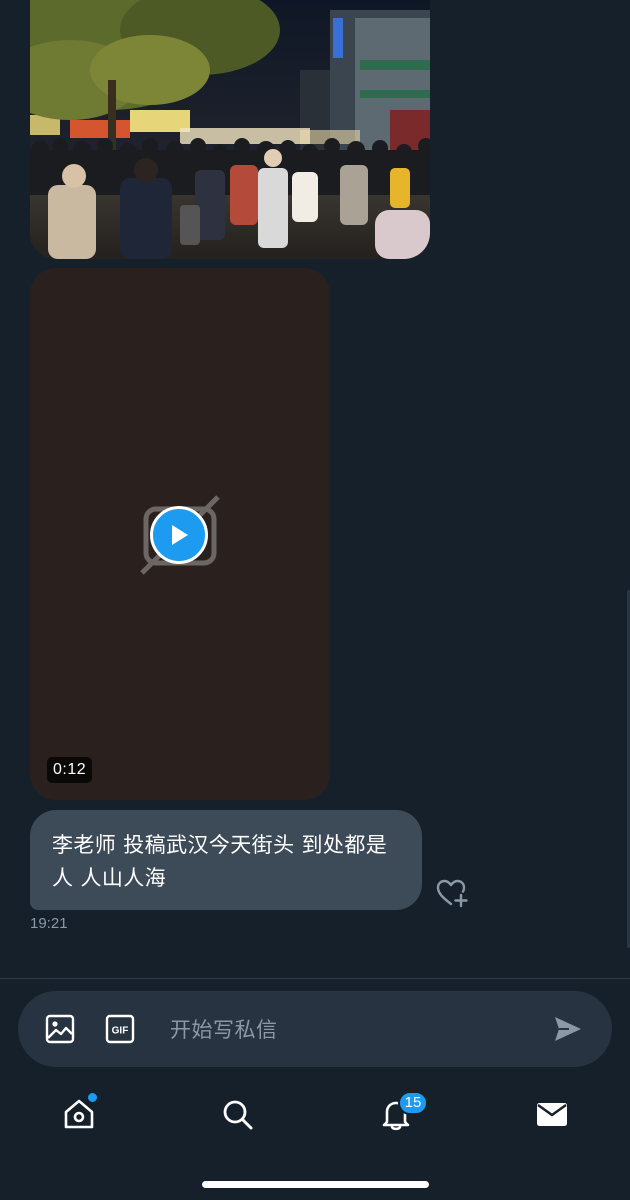 The height and width of the screenshot is (1200, 630). What do you see at coordinates (60, 1029) in the screenshot?
I see `image-icon` at bounding box center [60, 1029].